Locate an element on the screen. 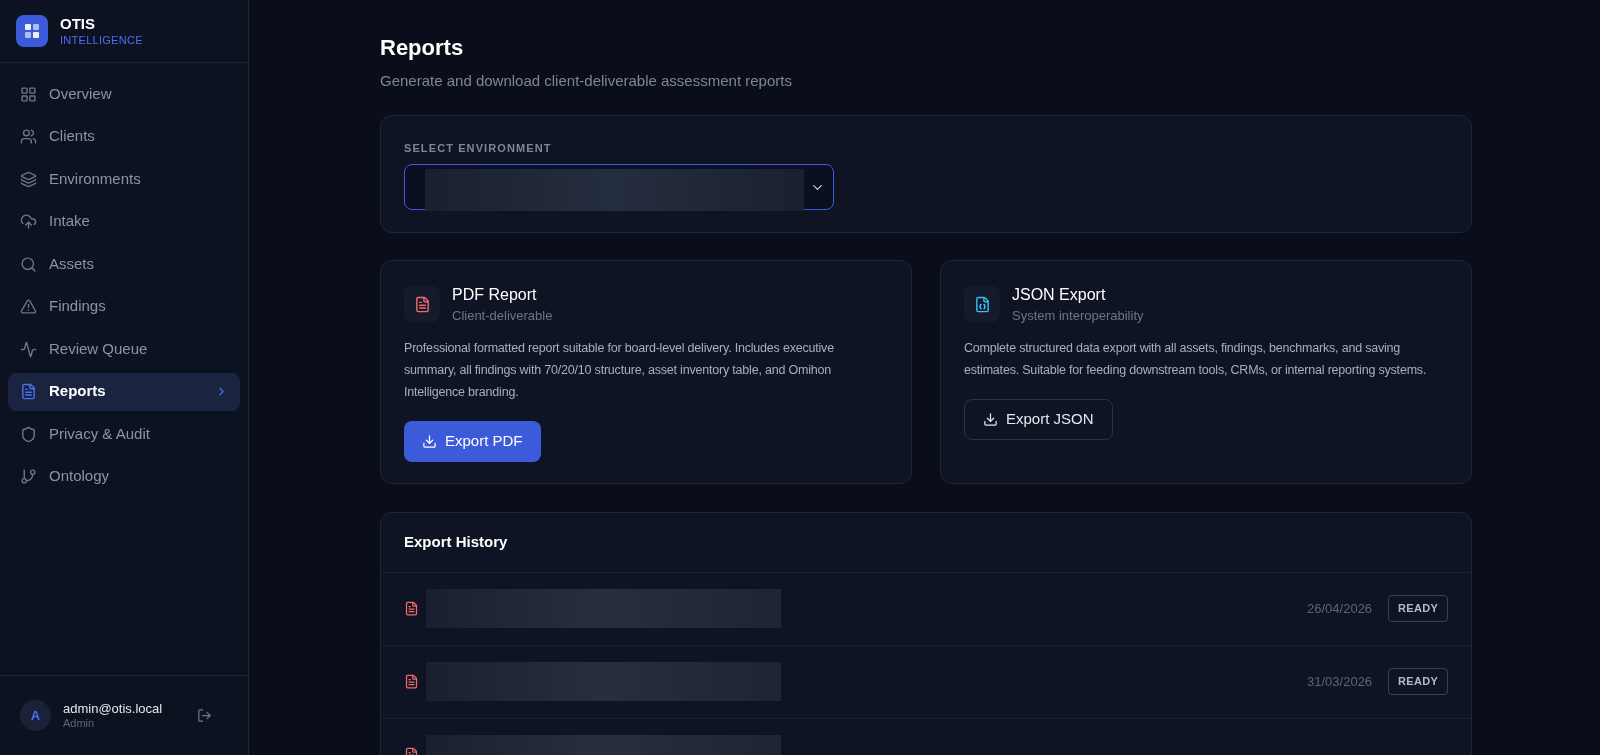 The height and width of the screenshot is (755, 1600). cloud-upload-icon is located at coordinates (28, 221).